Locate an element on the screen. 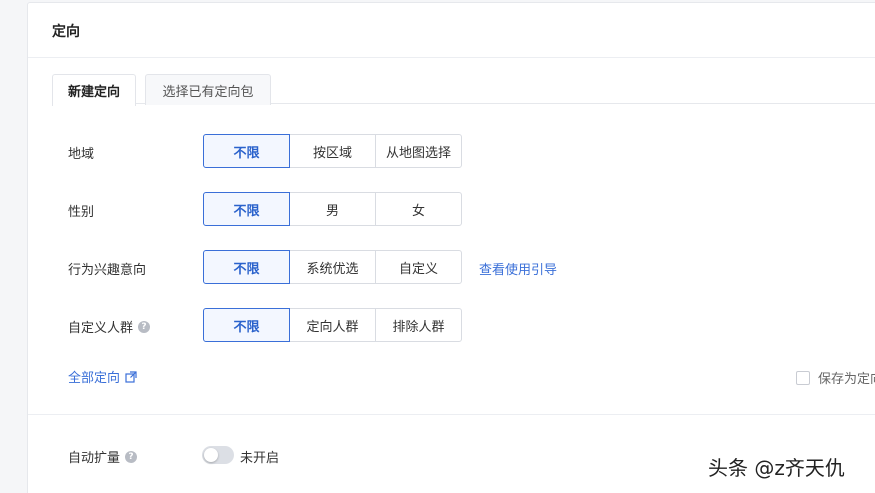 The image size is (875, 493). tab-existing-targeting-package: 选择已有定向包 is located at coordinates (208, 89).